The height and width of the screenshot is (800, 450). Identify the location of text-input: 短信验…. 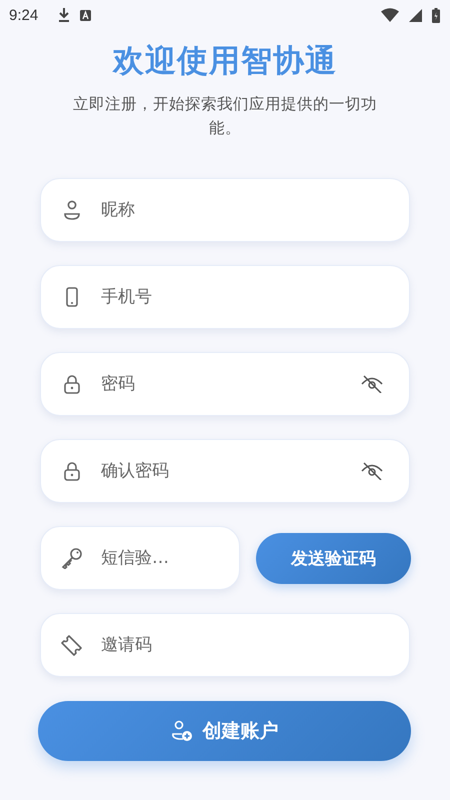
(156, 558).